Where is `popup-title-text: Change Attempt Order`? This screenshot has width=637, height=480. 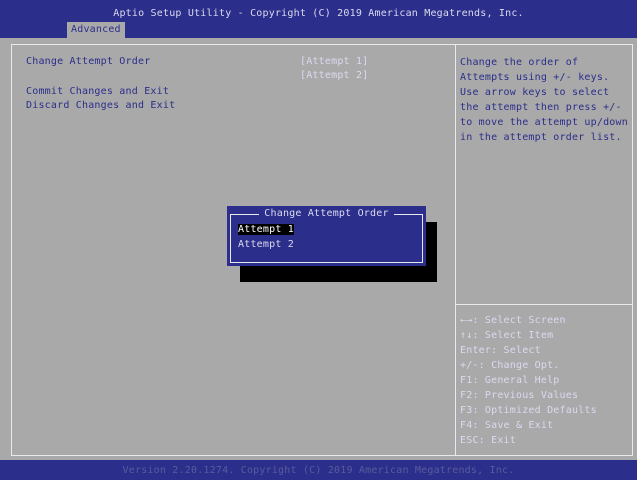 popup-title-text: Change Attempt Order is located at coordinates (326, 213).